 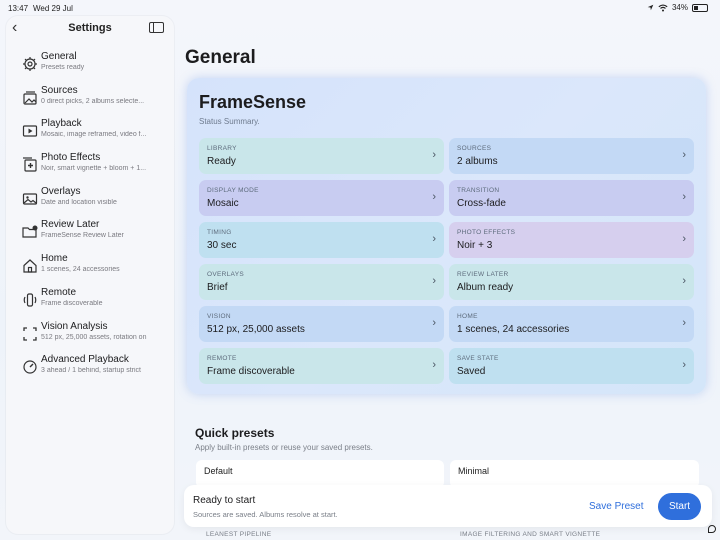 What do you see at coordinates (663, 7) in the screenshot?
I see `wifi-icon` at bounding box center [663, 7].